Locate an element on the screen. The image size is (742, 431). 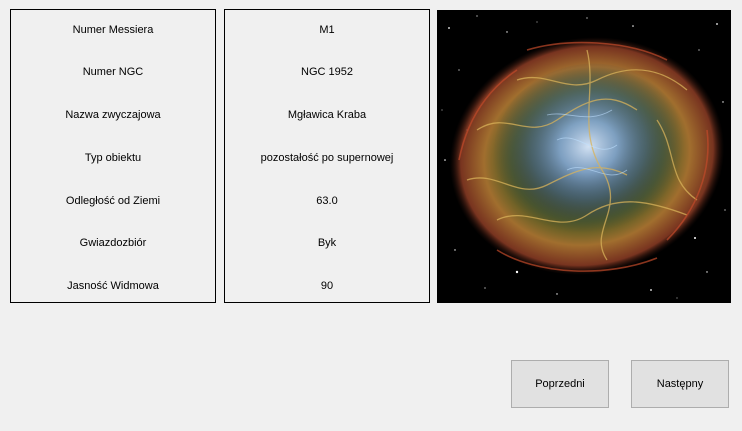
value-distance: 63.0 is located at coordinates (327, 201).